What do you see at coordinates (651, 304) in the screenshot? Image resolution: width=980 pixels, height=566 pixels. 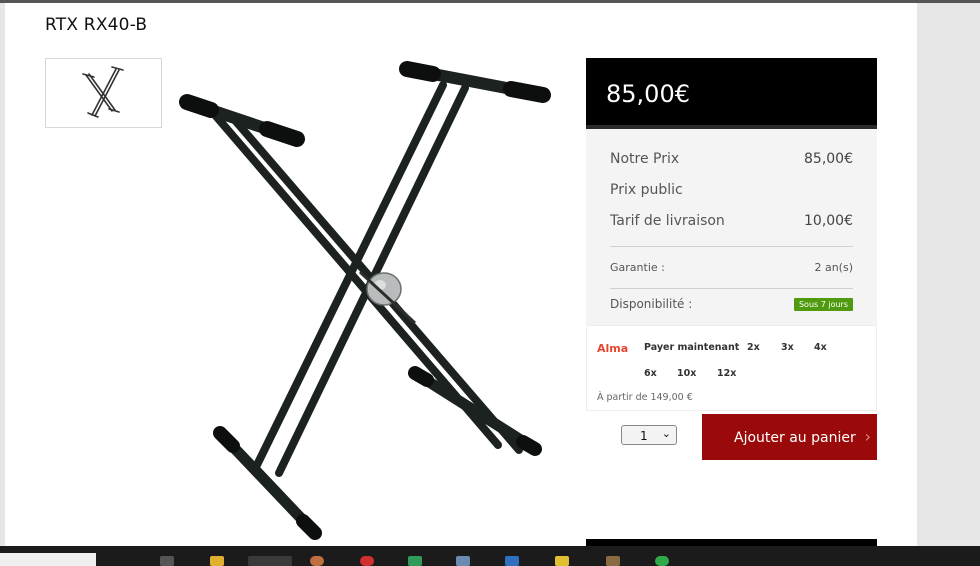 I see `availability-label: Disponibilité :` at bounding box center [651, 304].